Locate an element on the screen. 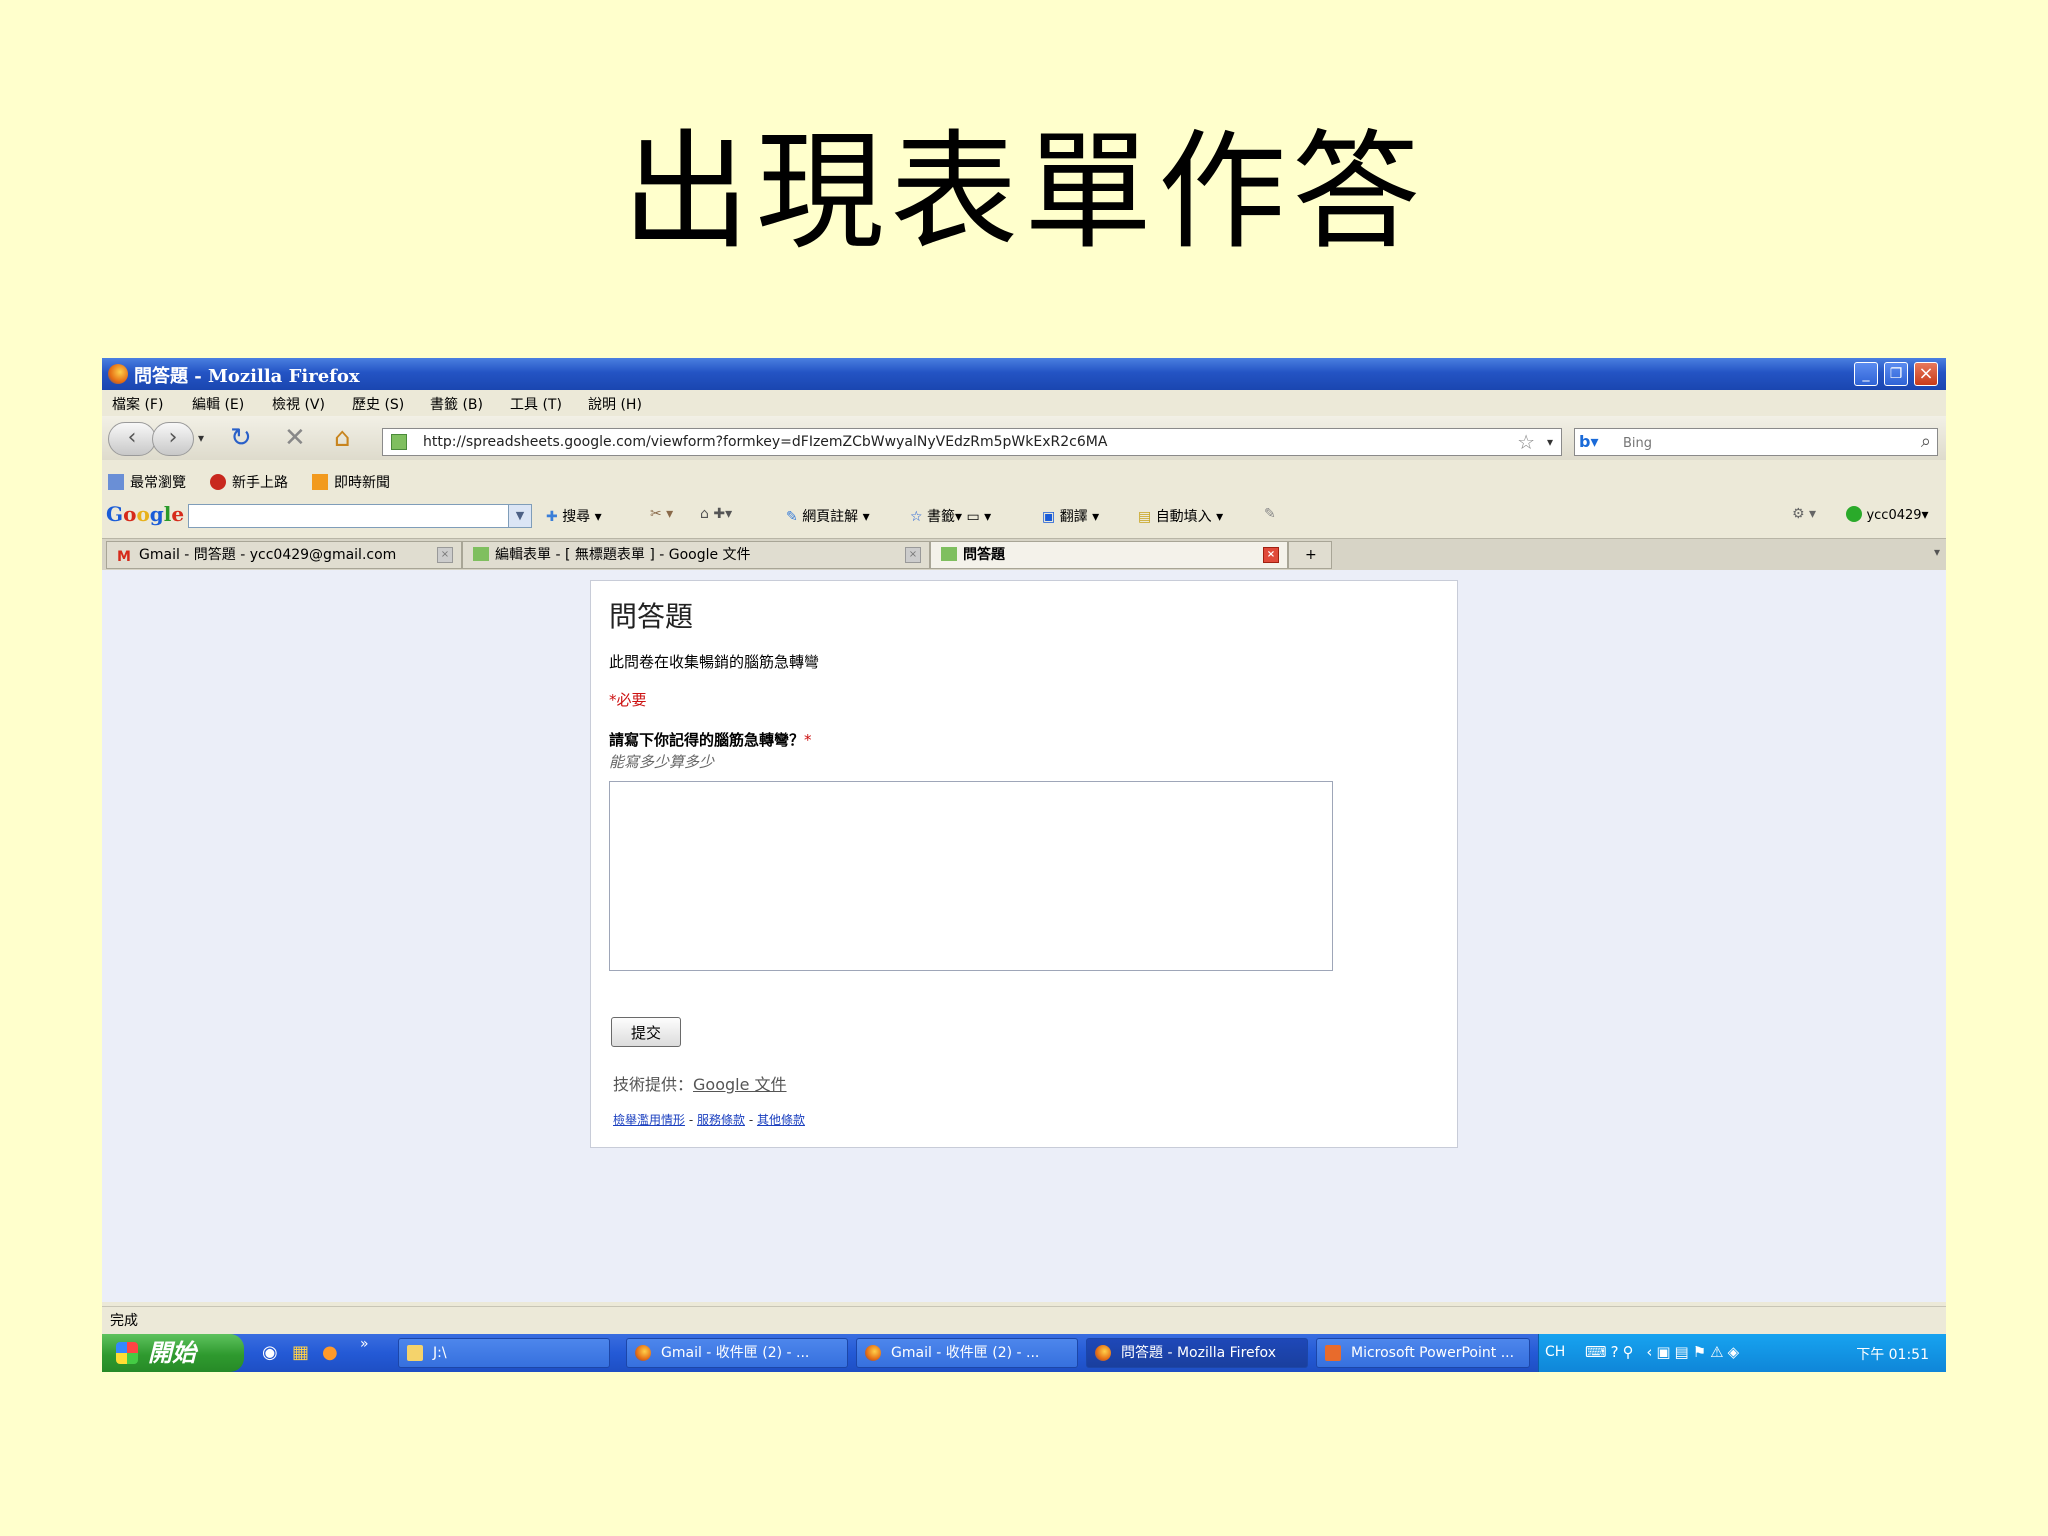  answer-textarea is located at coordinates (971, 876).